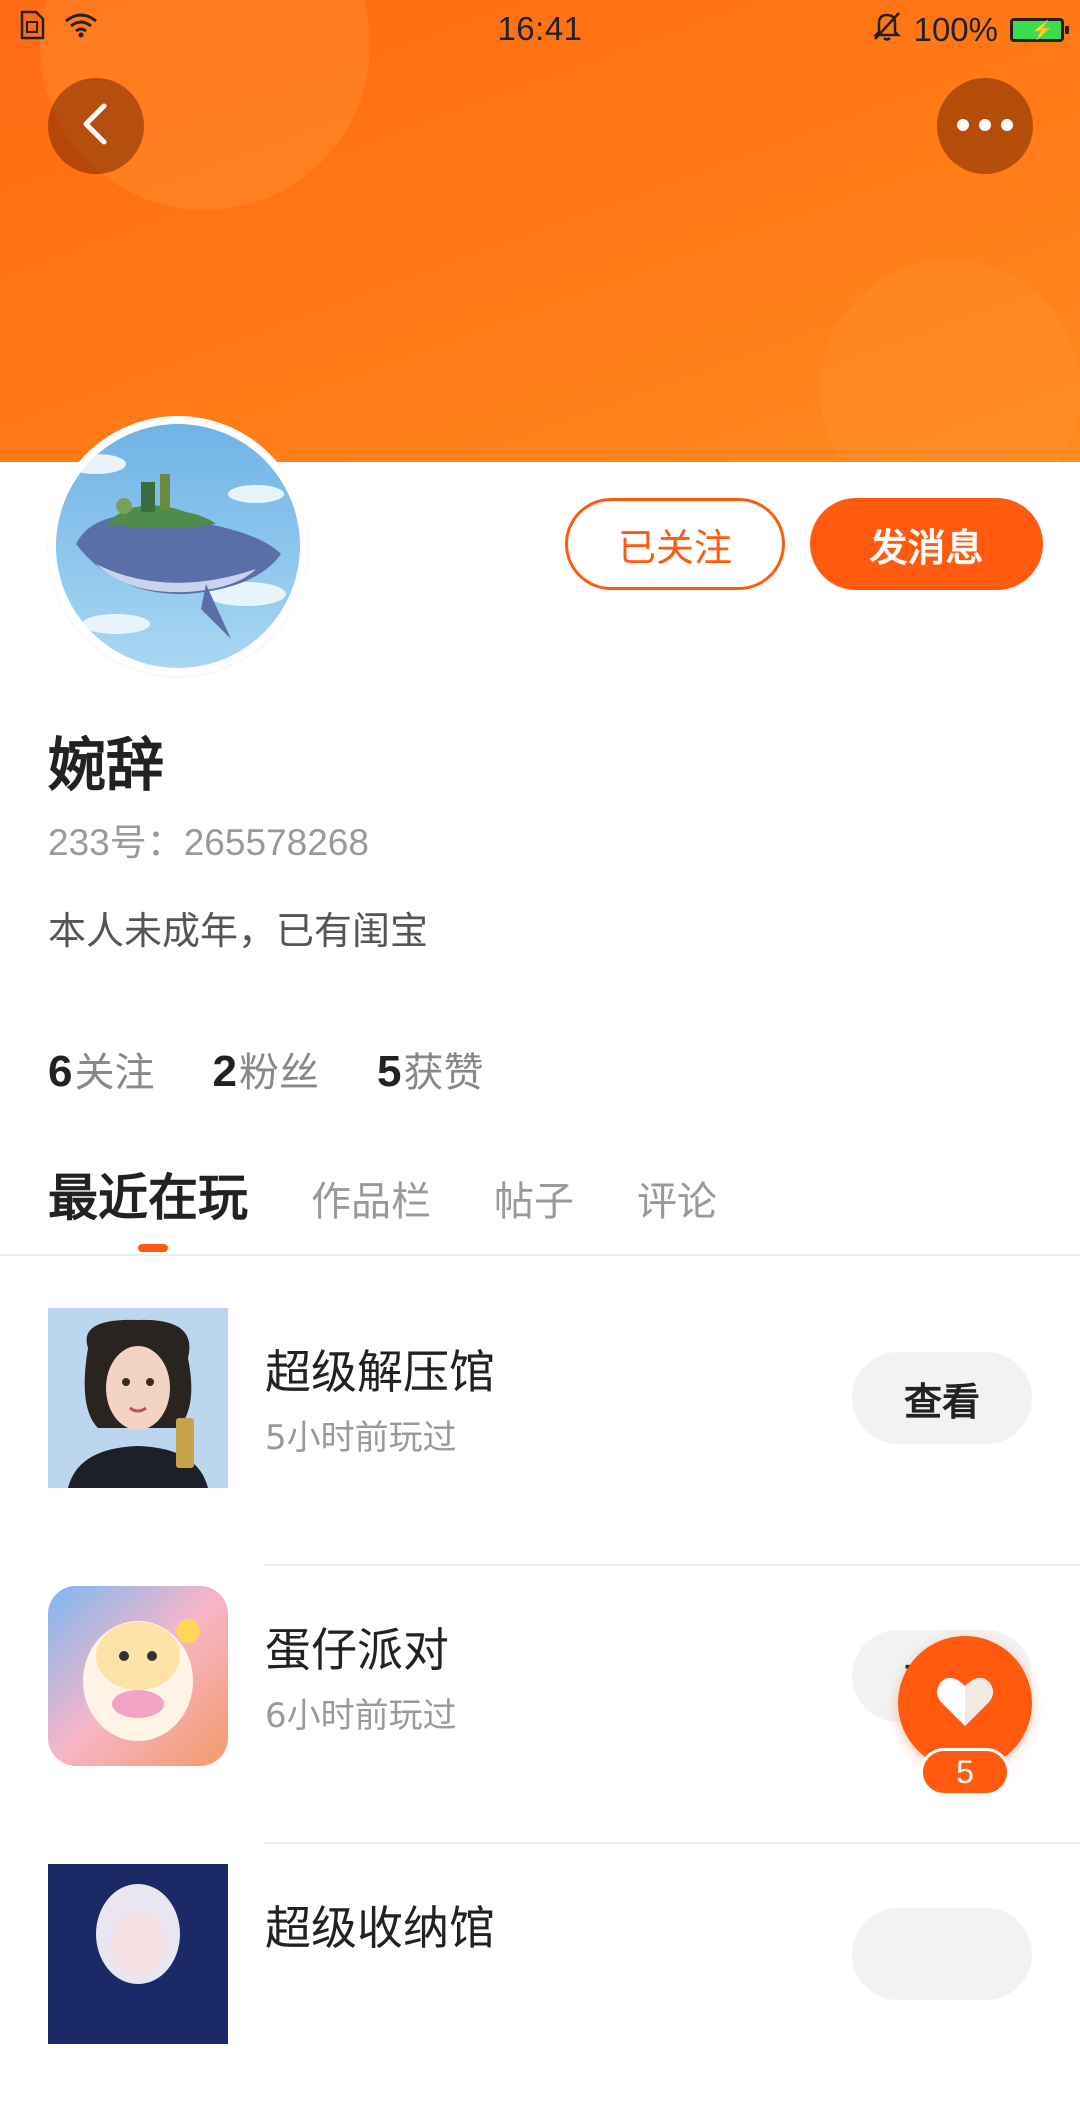 The image size is (1080, 2122). Describe the element at coordinates (278, 1073) in the screenshot. I see `fans-label: 粉丝` at that location.